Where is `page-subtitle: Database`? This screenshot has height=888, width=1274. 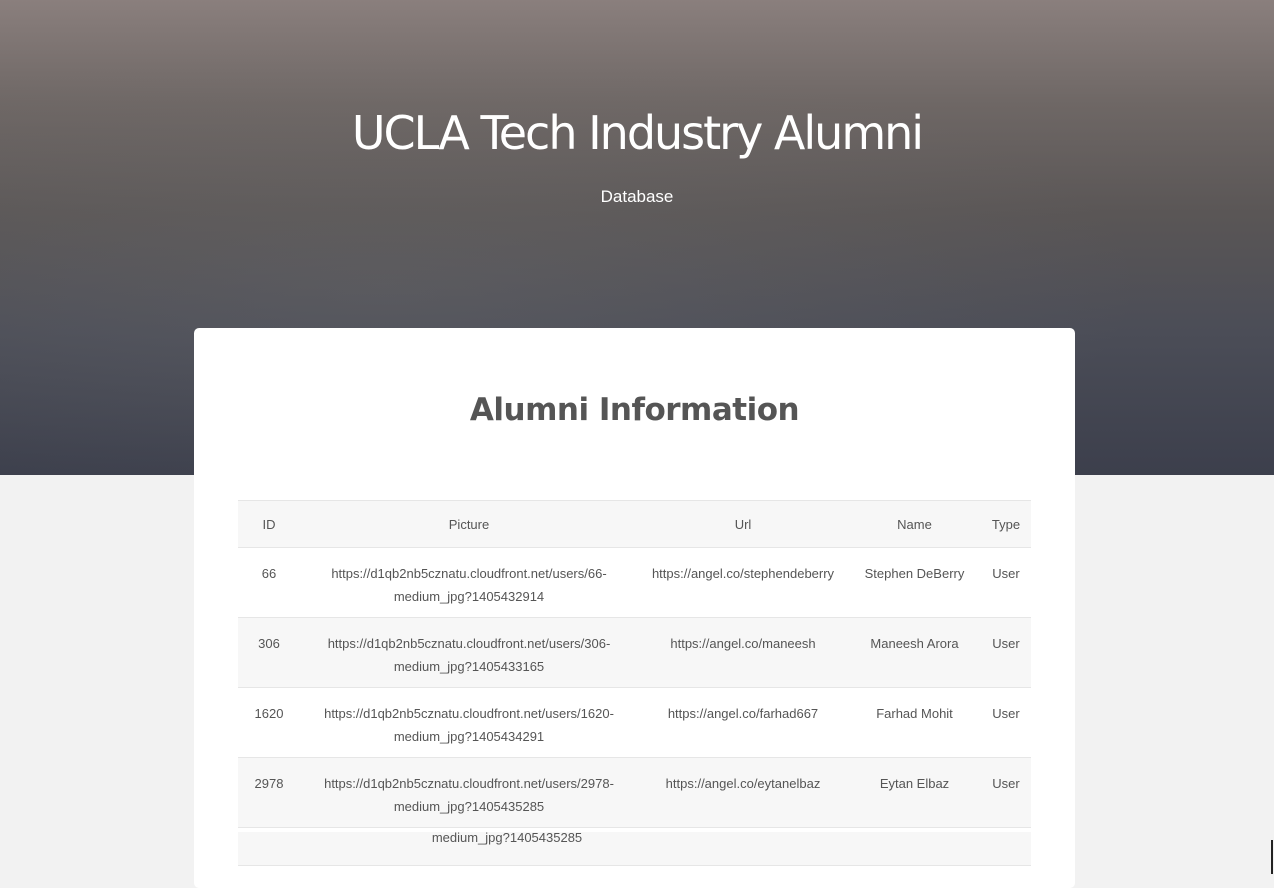
page-subtitle: Database is located at coordinates (637, 196).